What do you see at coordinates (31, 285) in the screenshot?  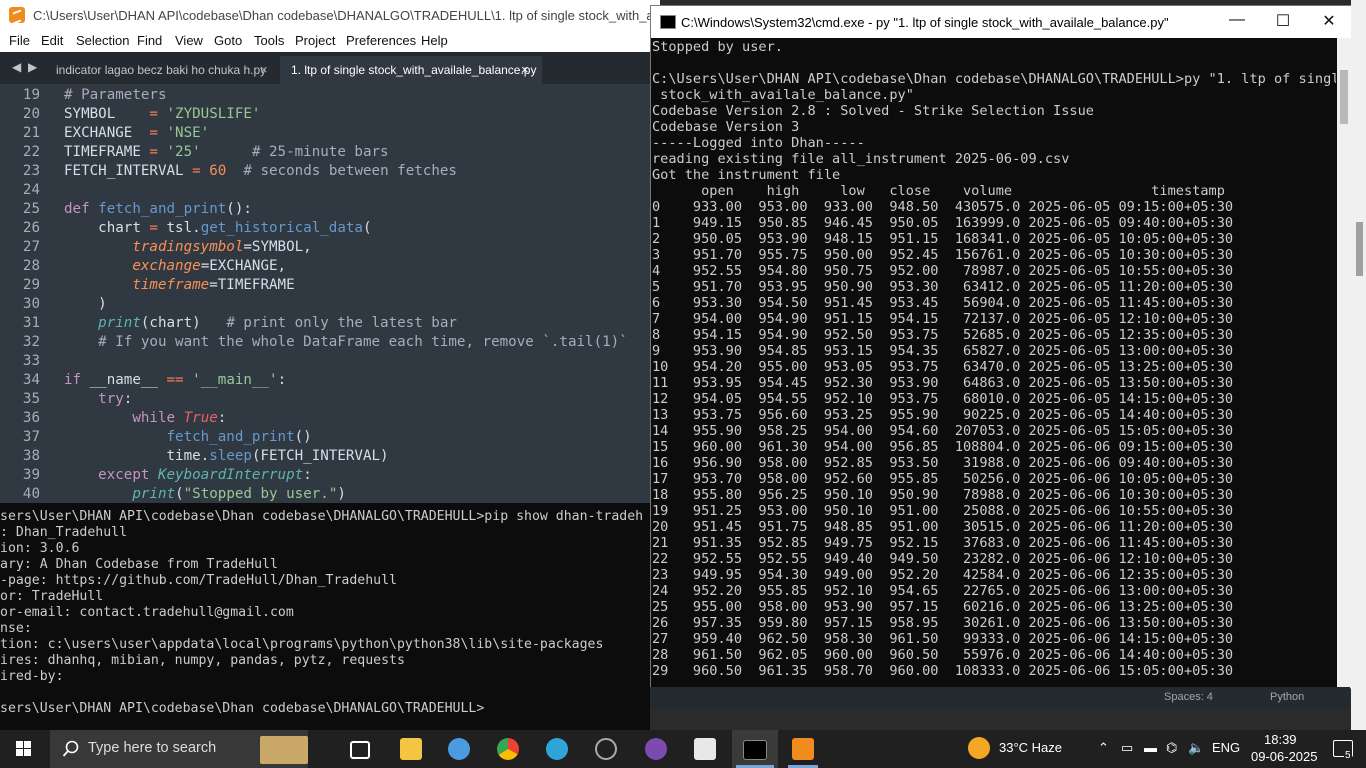 I see `line-number: 29` at bounding box center [31, 285].